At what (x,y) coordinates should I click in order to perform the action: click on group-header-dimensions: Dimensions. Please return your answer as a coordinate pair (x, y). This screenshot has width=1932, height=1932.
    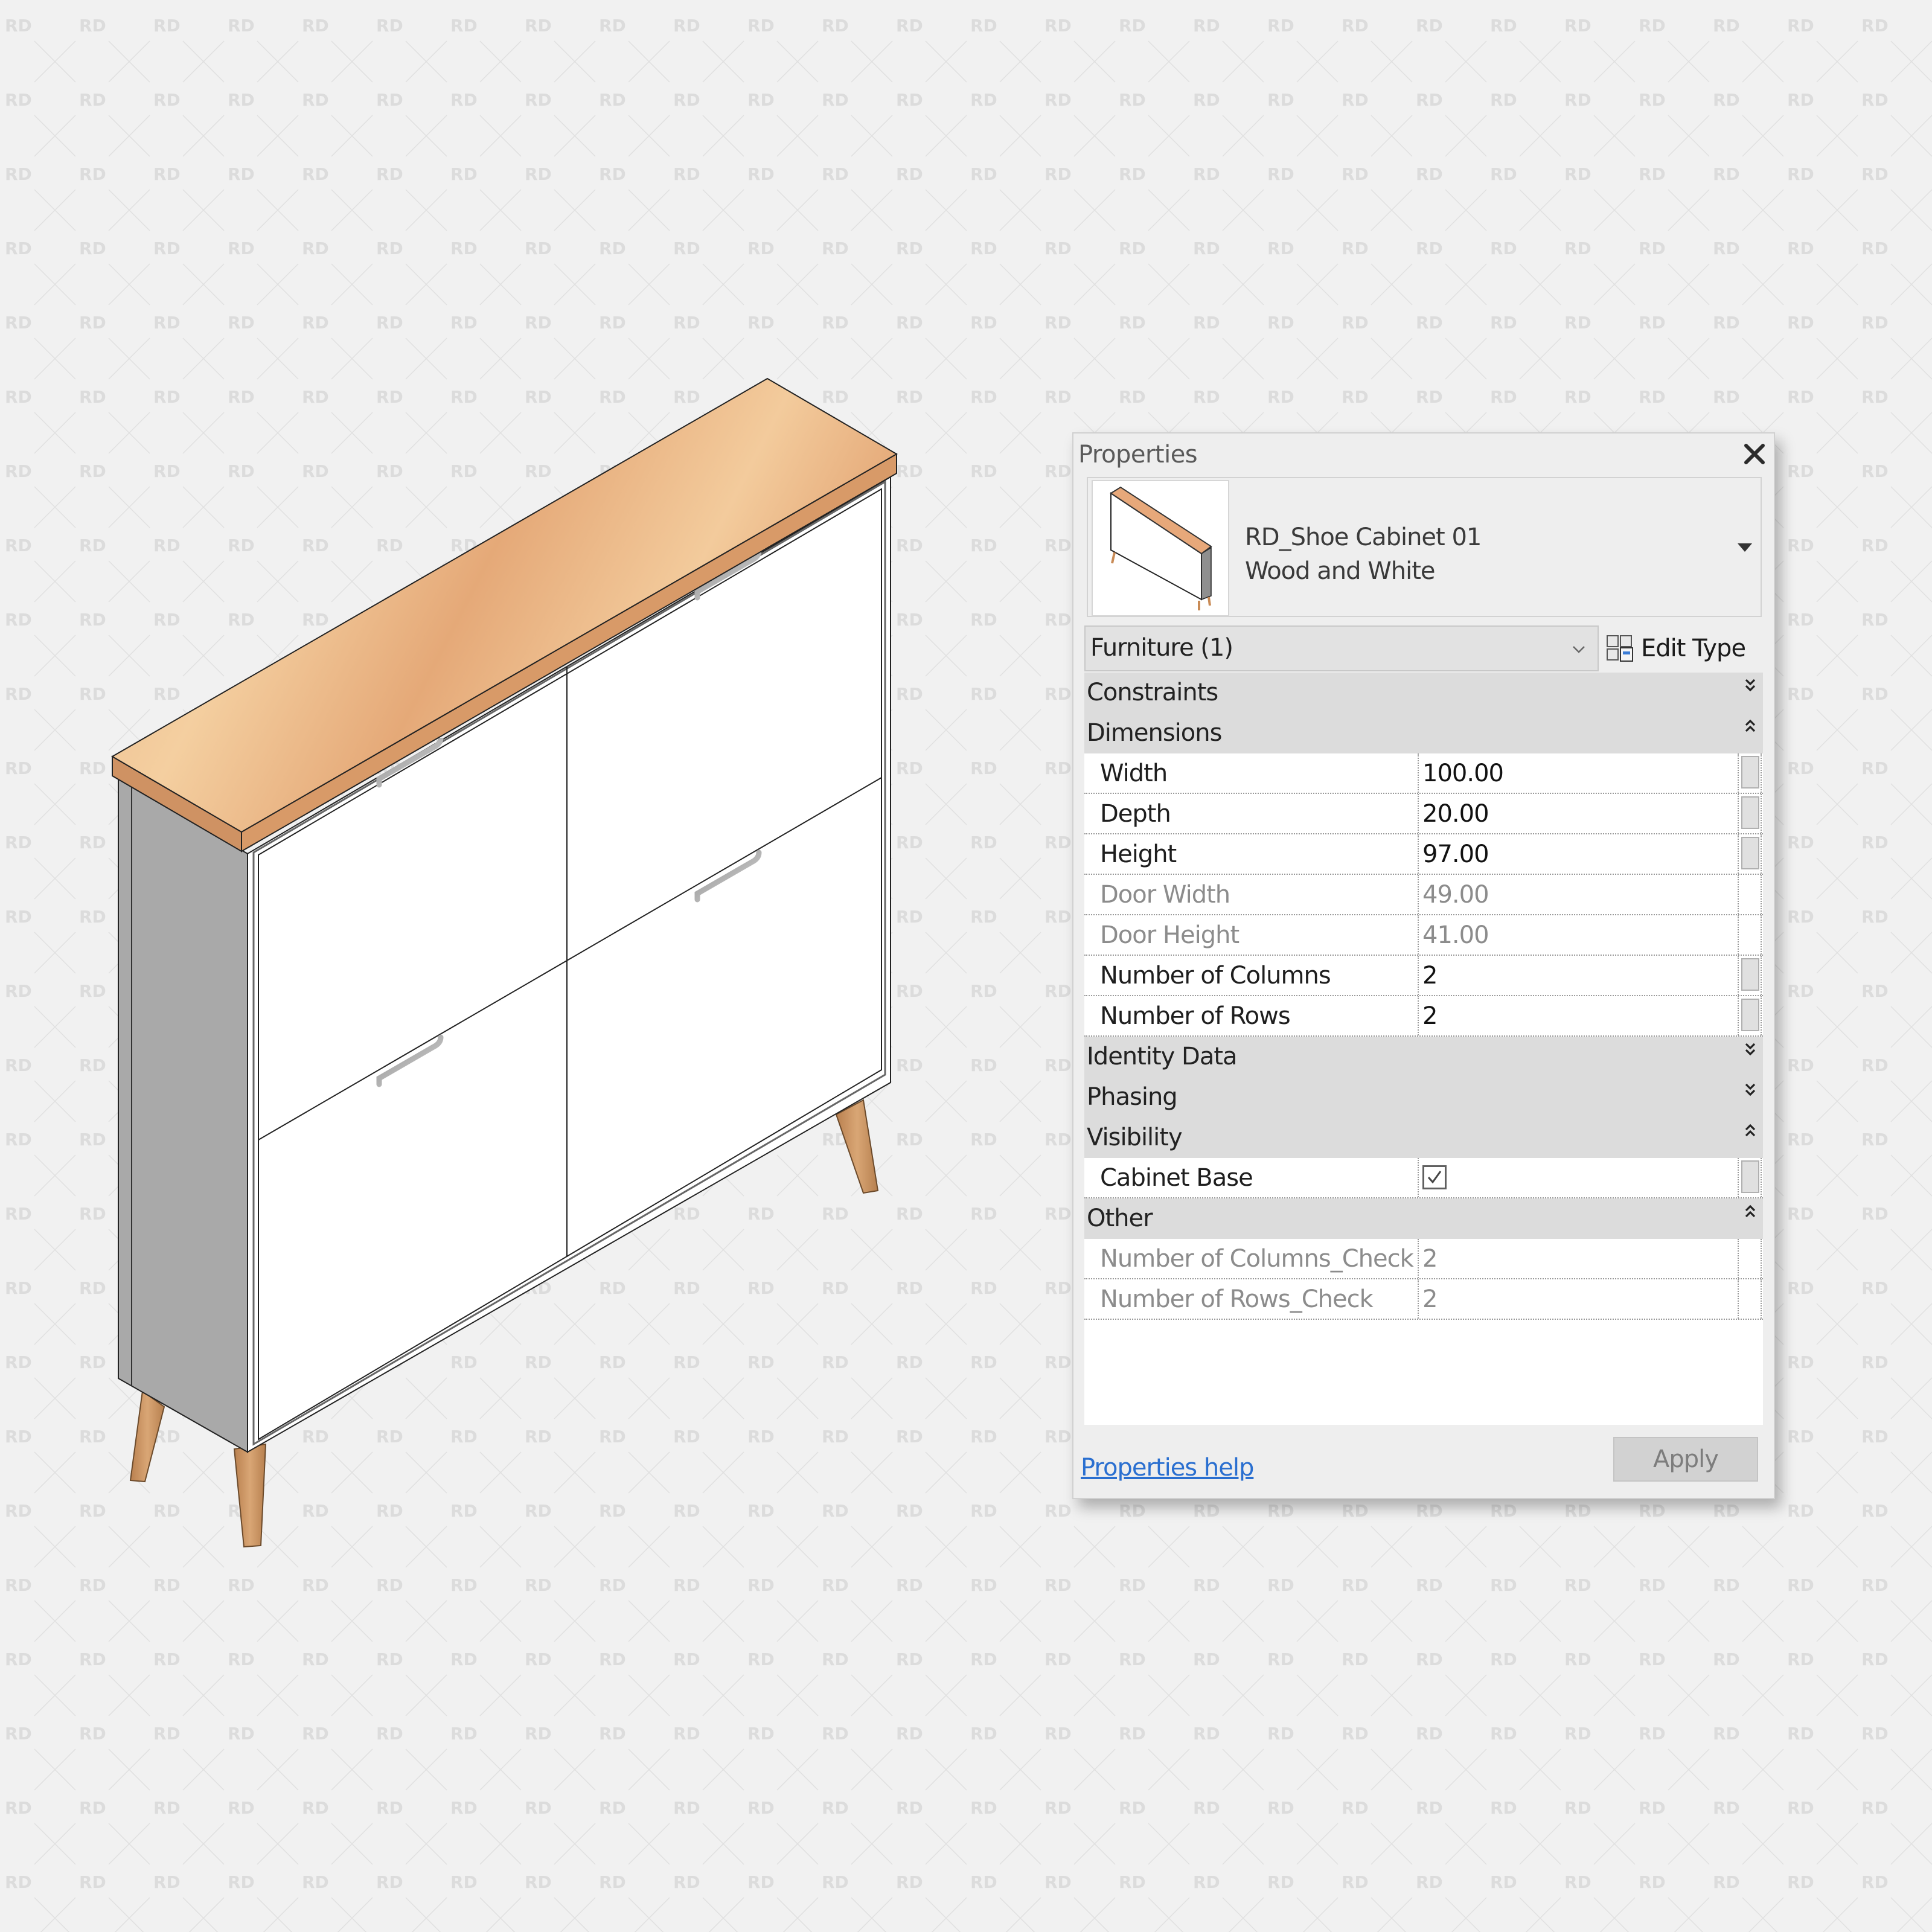
    Looking at the image, I should click on (1424, 733).